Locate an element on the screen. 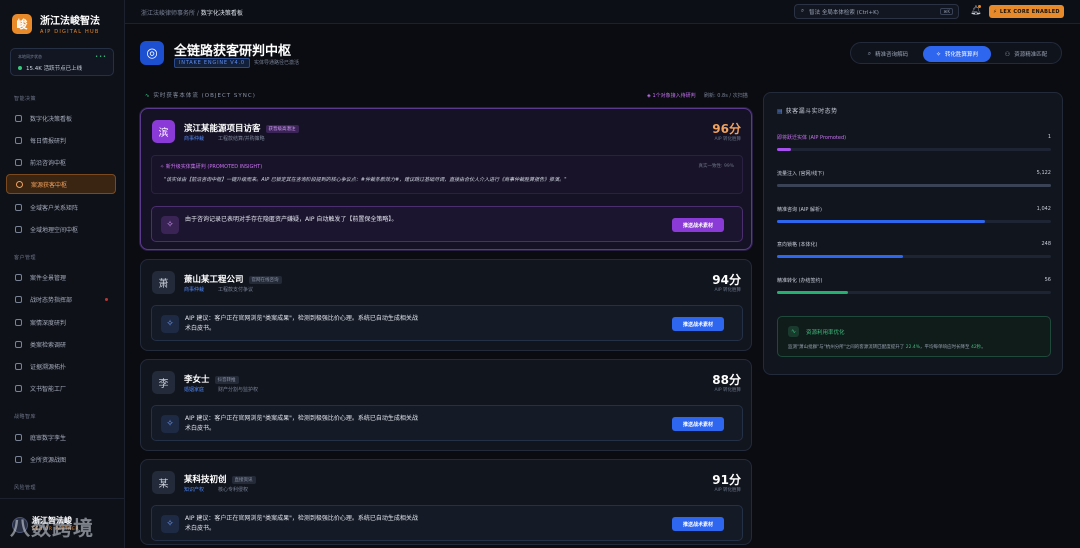  sidebar-section-label: 风险管理 is located at coordinates (25, 488).